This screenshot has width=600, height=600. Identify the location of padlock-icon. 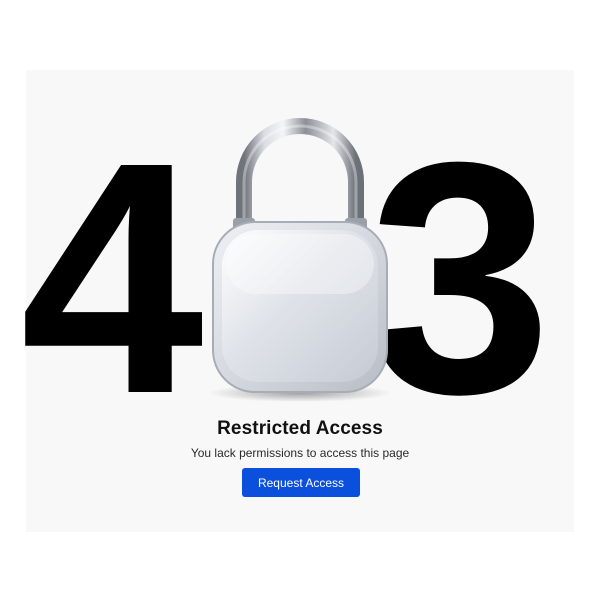
(300, 260).